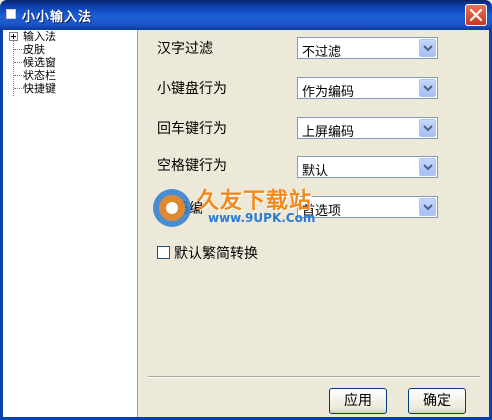 This screenshot has height=420, width=492. Describe the element at coordinates (192, 89) in the screenshot. I see `numpad-behavior-label: 小键盘行为` at that location.